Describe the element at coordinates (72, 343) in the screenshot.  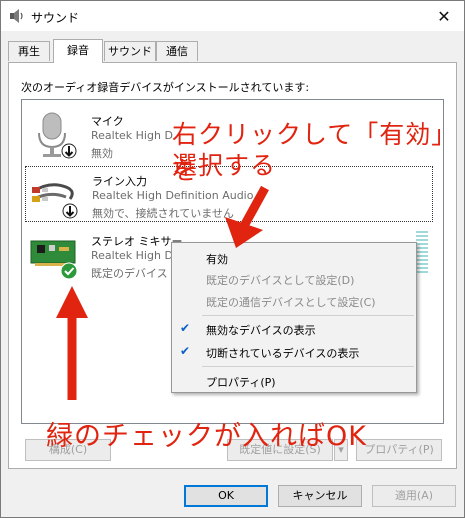
I see `arrow-to-green-check-icon` at that location.